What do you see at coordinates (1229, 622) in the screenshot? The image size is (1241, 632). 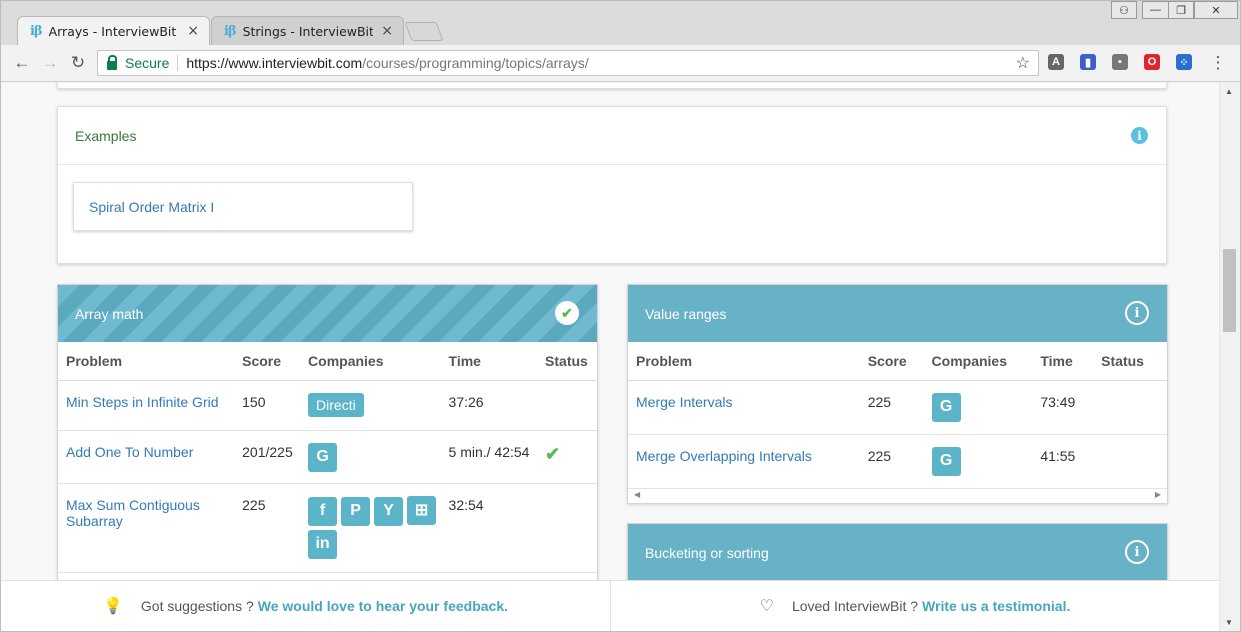 I see `scroll-down-icon: ▼` at bounding box center [1229, 622].